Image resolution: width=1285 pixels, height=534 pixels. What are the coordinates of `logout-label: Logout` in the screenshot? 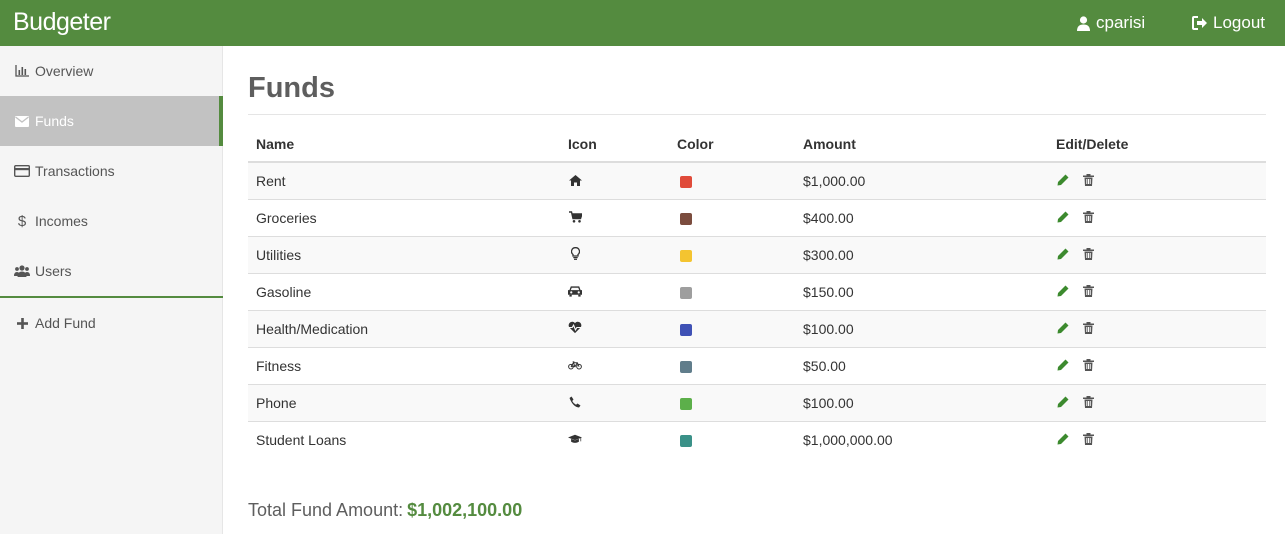 It's located at (1239, 22).